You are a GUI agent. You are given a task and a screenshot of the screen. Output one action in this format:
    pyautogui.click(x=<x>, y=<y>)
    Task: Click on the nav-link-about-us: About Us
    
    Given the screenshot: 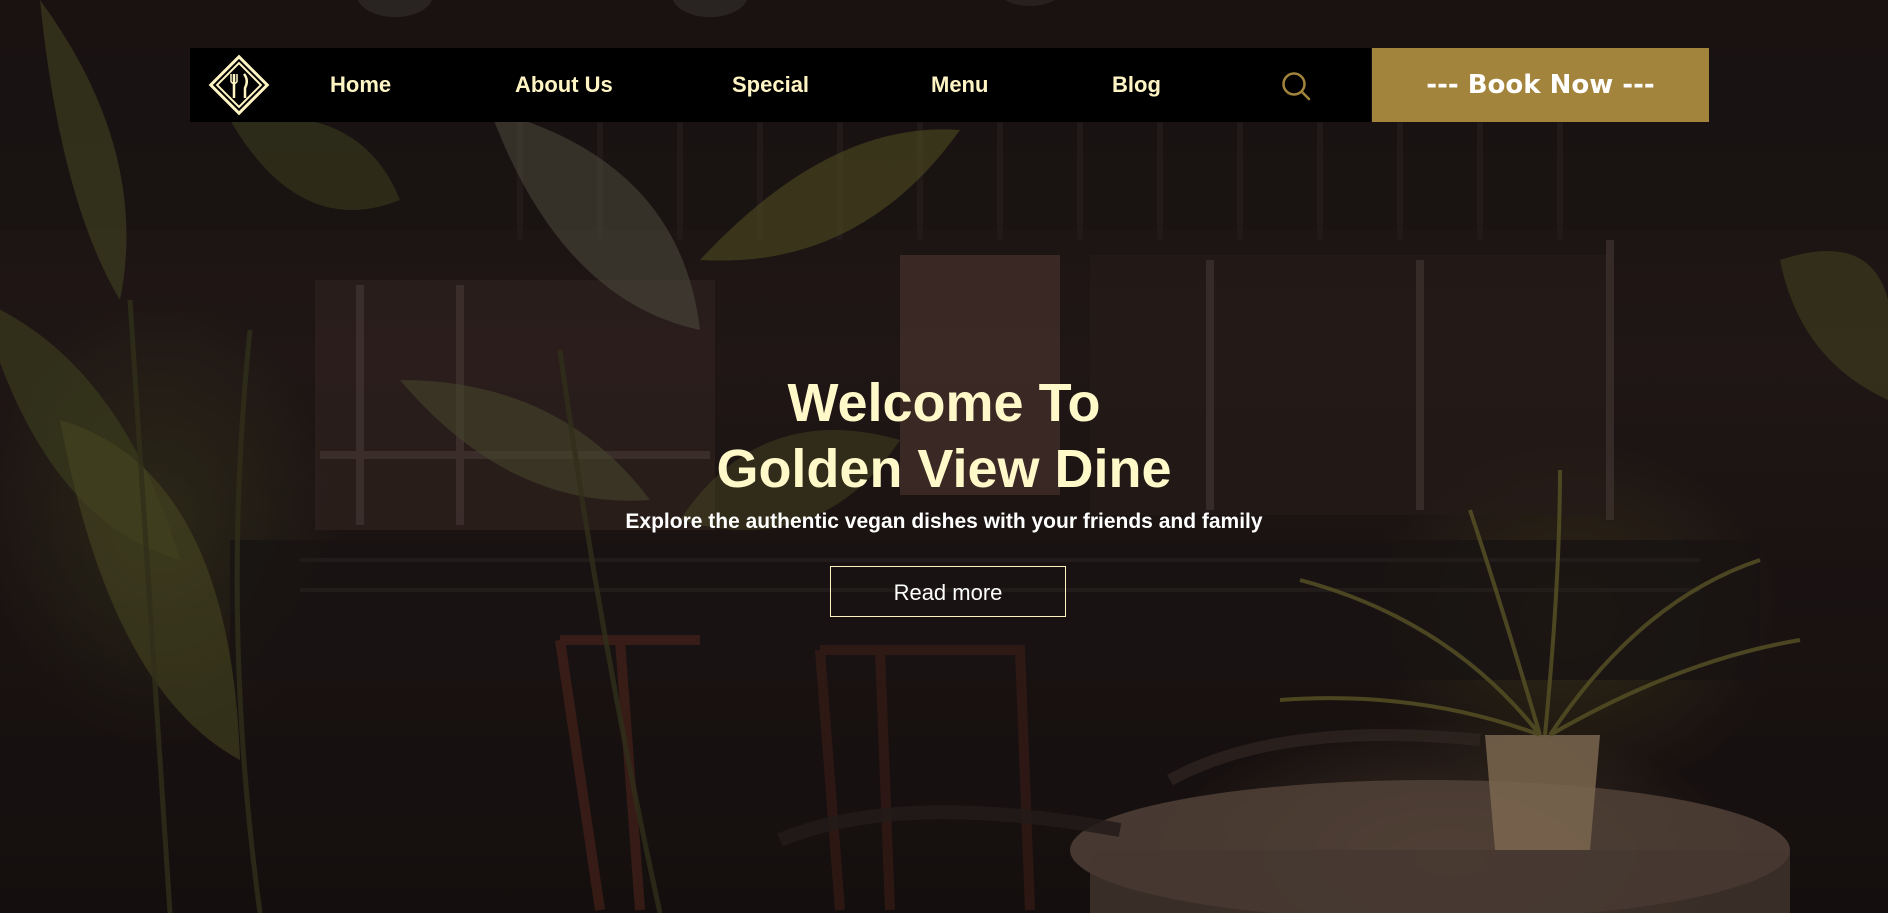 What is the action you would take?
    pyautogui.click(x=564, y=85)
    